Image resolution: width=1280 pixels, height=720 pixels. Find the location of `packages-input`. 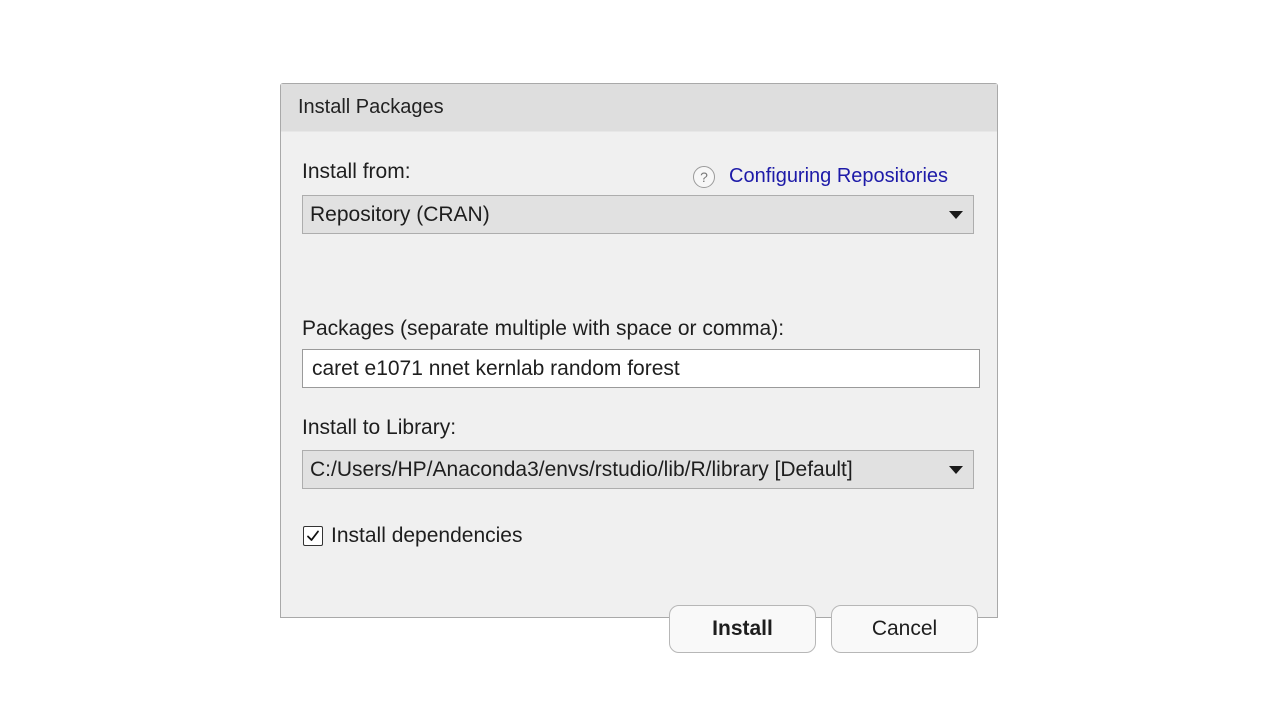

packages-input is located at coordinates (641, 368).